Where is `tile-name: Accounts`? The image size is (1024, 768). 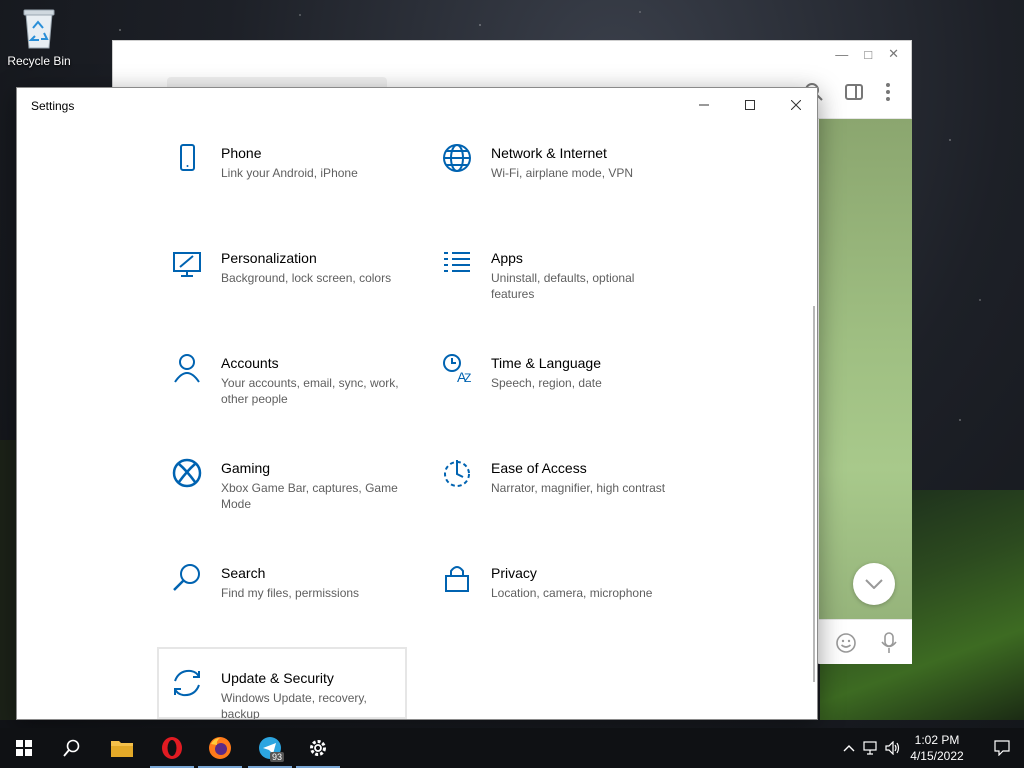 tile-name: Accounts is located at coordinates (250, 363).